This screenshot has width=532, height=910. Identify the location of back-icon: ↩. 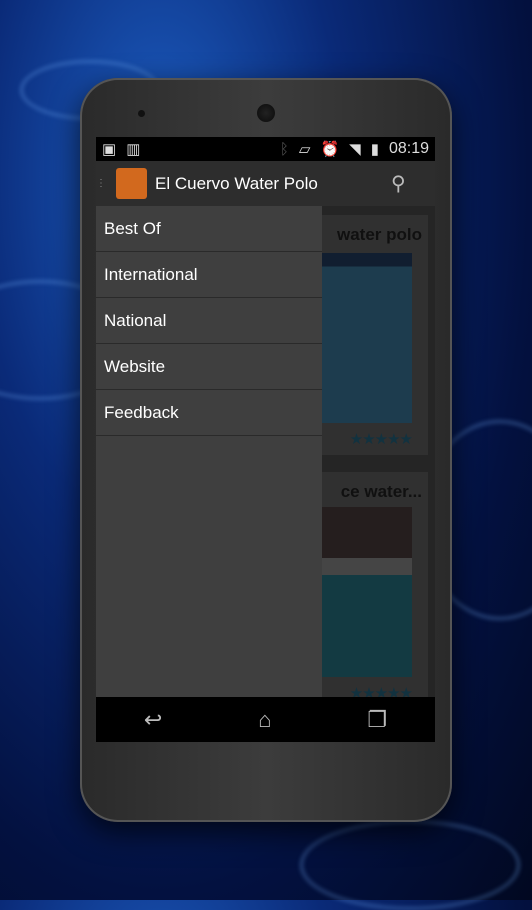
(153, 720).